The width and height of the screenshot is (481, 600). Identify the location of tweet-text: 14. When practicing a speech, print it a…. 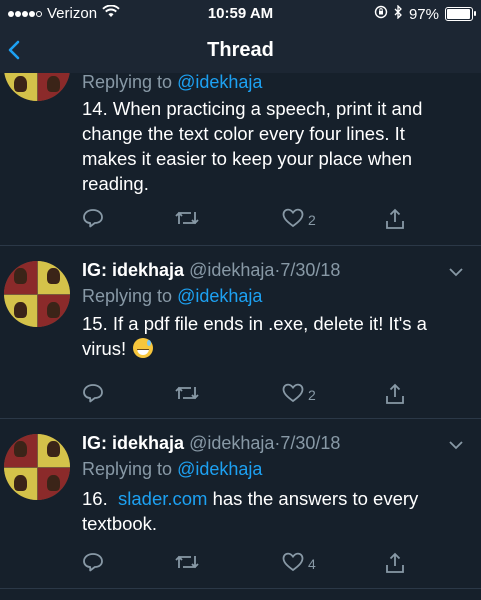
(252, 146).